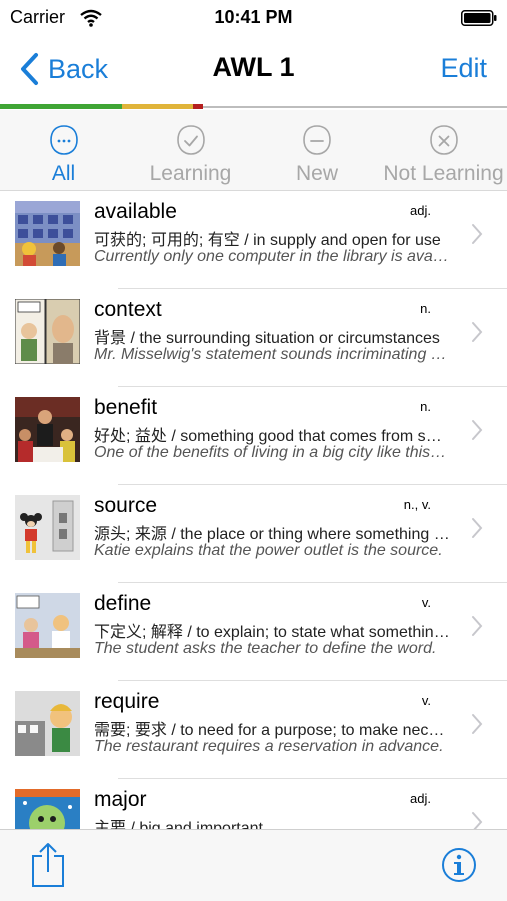 The width and height of the screenshot is (507, 901). I want to click on filter-segmented-control: All Learning New Not Learning, so click(253, 150).